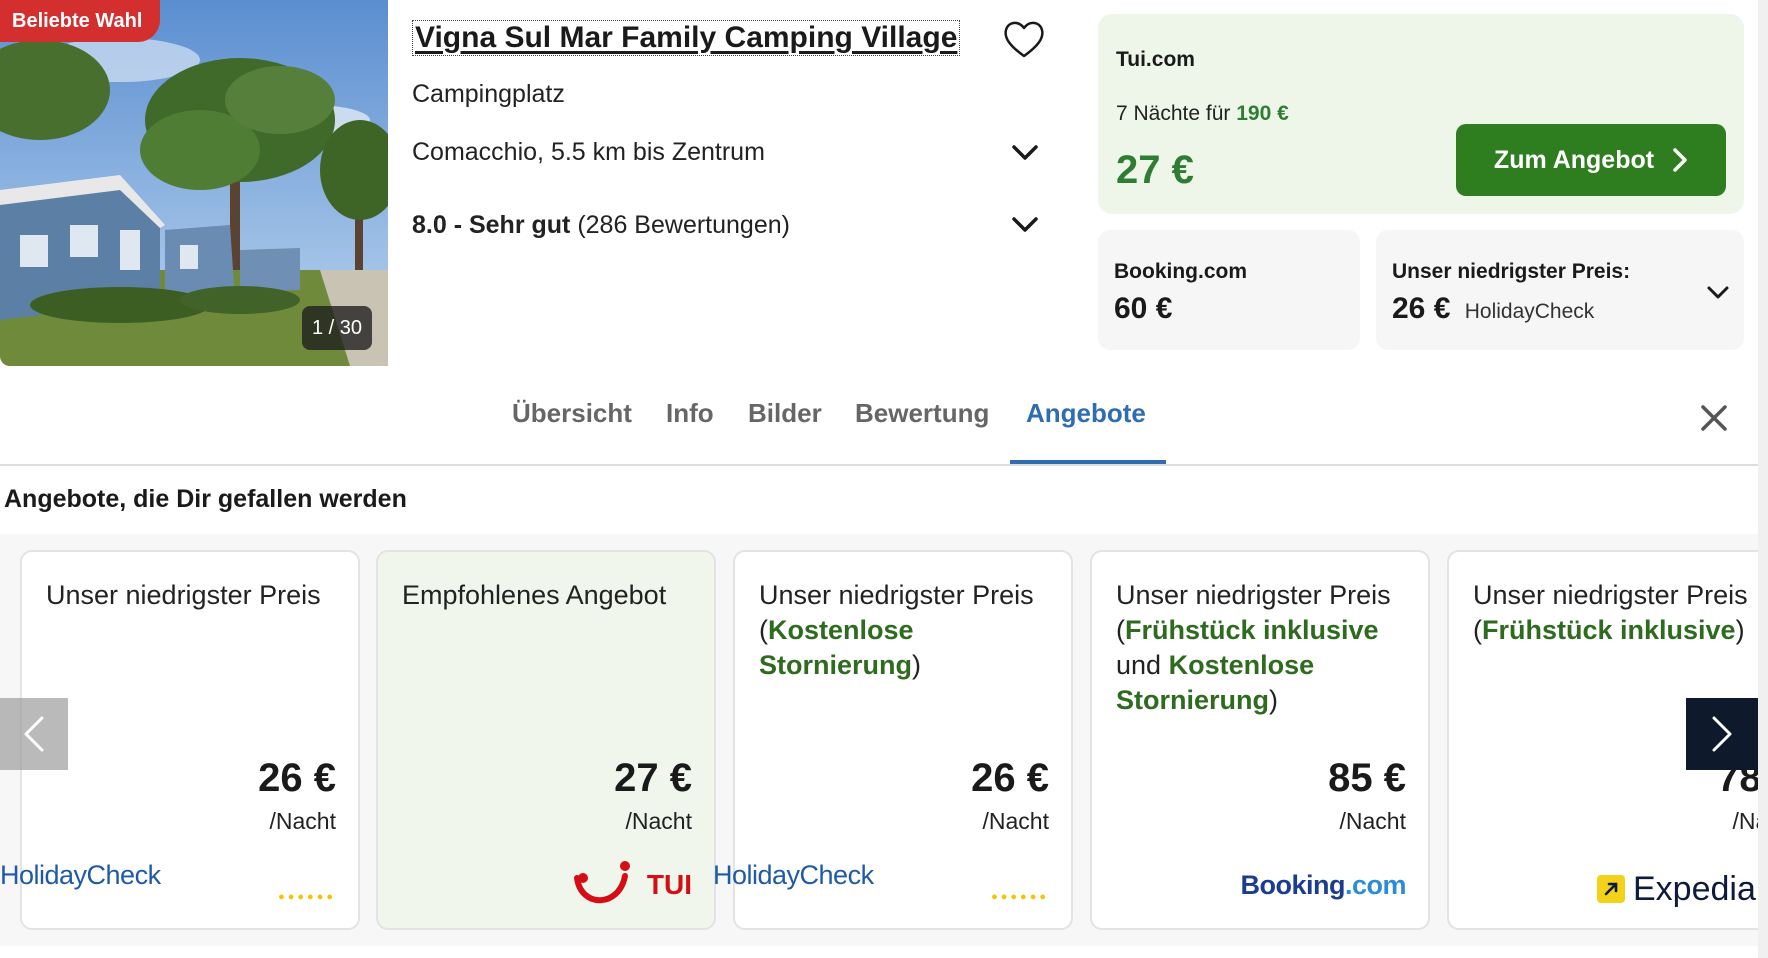 Image resolution: width=1768 pixels, height=958 pixels. I want to click on lowest-price-value: 26 € HolidayCheck, so click(1493, 309).